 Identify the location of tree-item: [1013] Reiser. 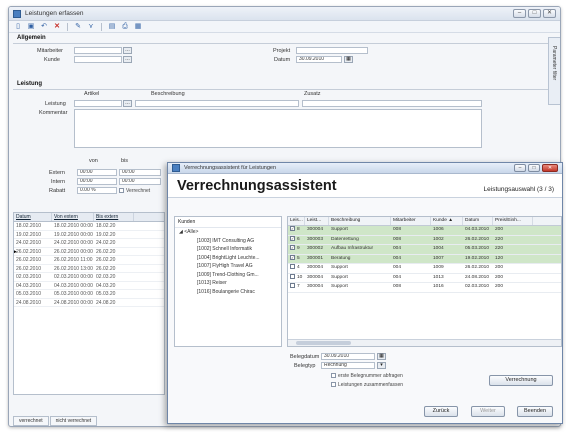
(228, 283).